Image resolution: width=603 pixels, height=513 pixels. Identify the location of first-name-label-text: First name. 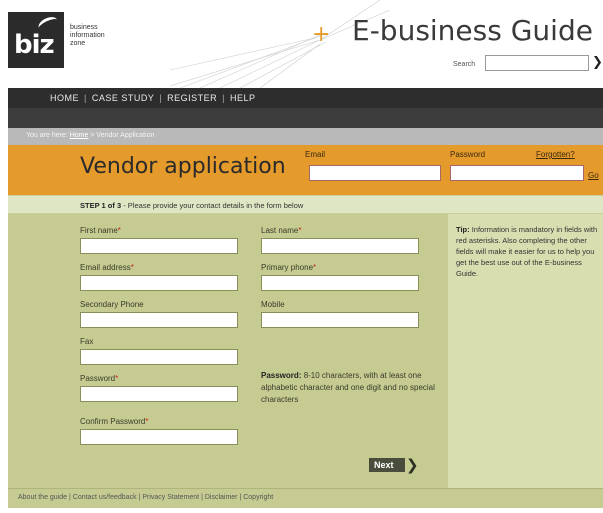
(99, 230).